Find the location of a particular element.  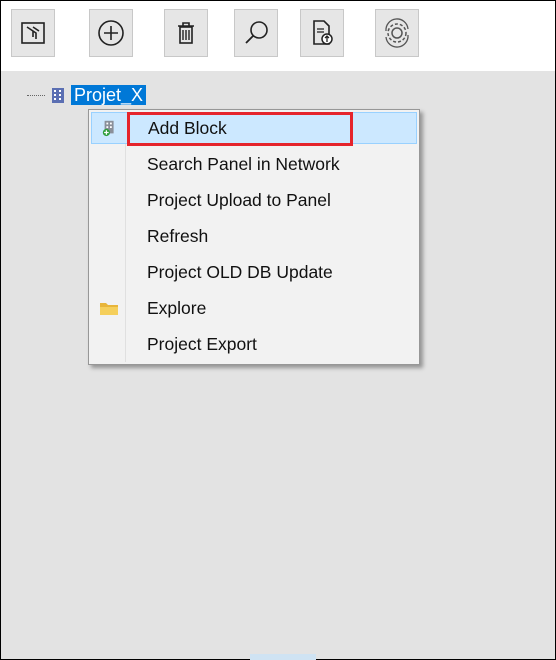

add-circle-icon is located at coordinates (111, 33).